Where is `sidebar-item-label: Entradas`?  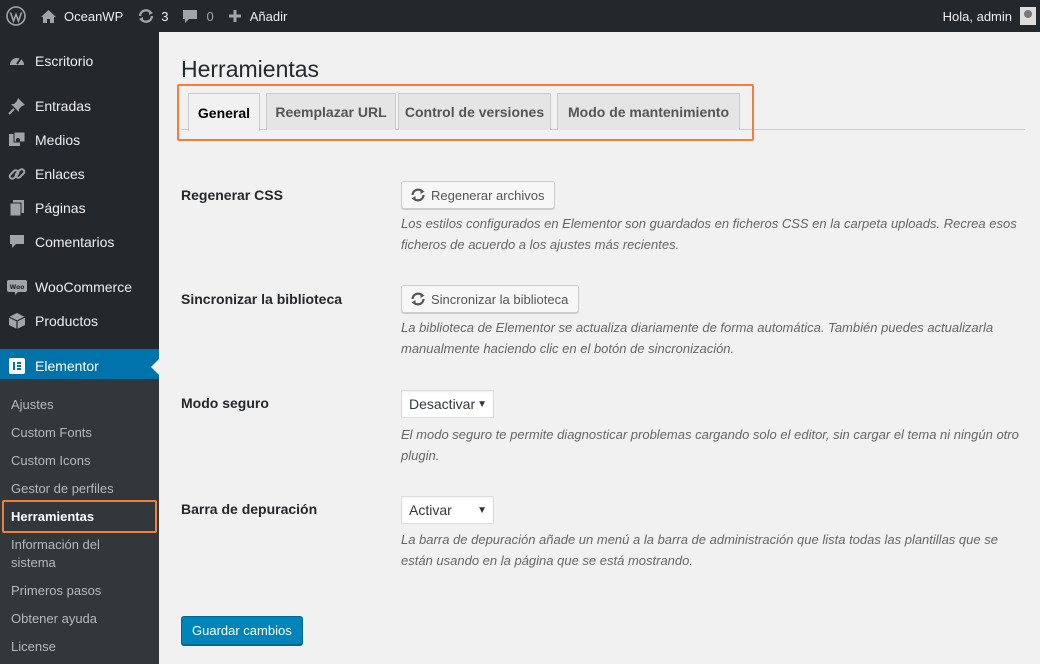
sidebar-item-label: Entradas is located at coordinates (63, 106).